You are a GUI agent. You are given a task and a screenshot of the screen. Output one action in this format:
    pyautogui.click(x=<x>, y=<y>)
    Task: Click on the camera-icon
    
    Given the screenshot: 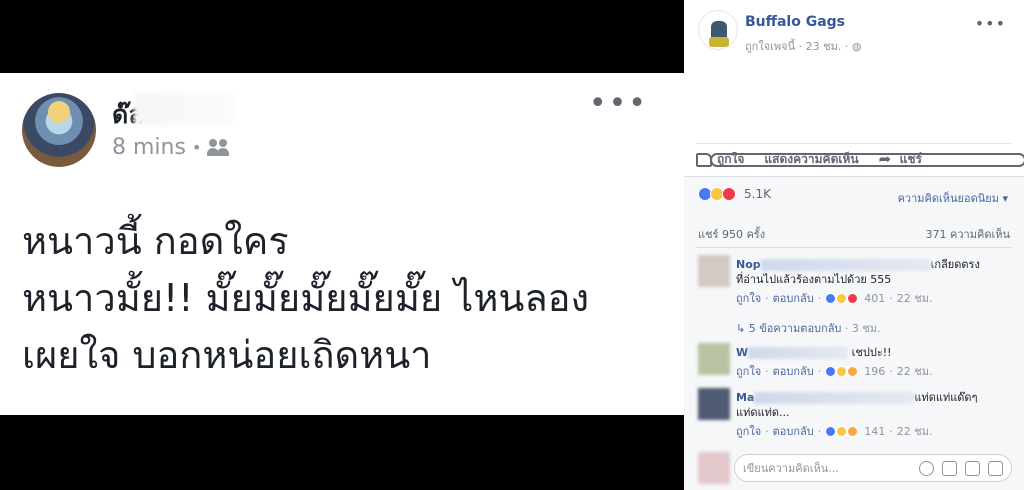 What is the action you would take?
    pyautogui.click(x=949, y=468)
    